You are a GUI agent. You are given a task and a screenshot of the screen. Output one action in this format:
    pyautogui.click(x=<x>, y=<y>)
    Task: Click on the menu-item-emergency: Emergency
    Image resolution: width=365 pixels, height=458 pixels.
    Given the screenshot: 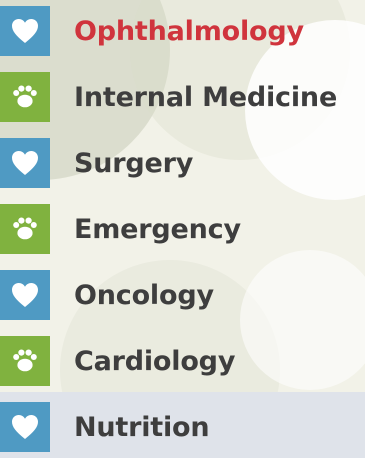 What is the action you would take?
    pyautogui.click(x=182, y=229)
    